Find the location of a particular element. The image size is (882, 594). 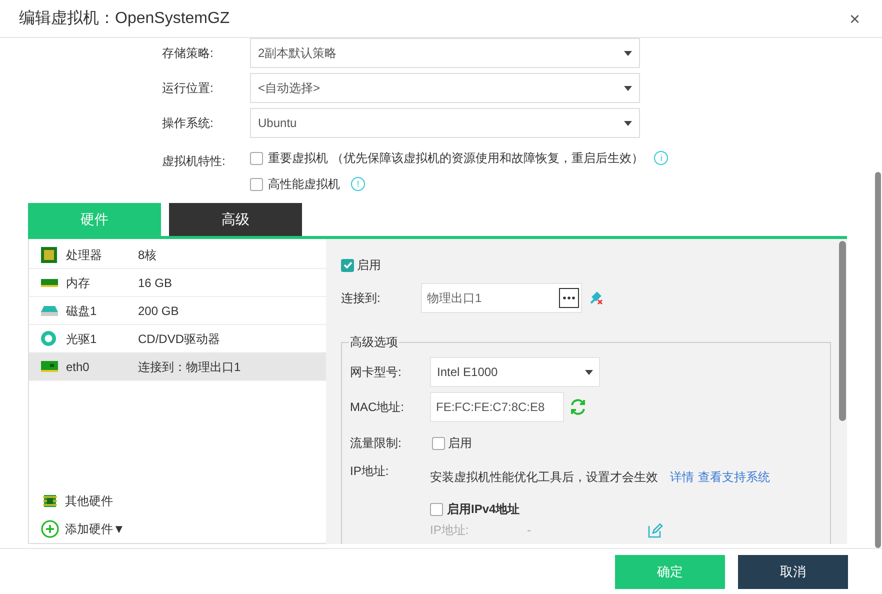

field-label: MAC地址: is located at coordinates (377, 407).